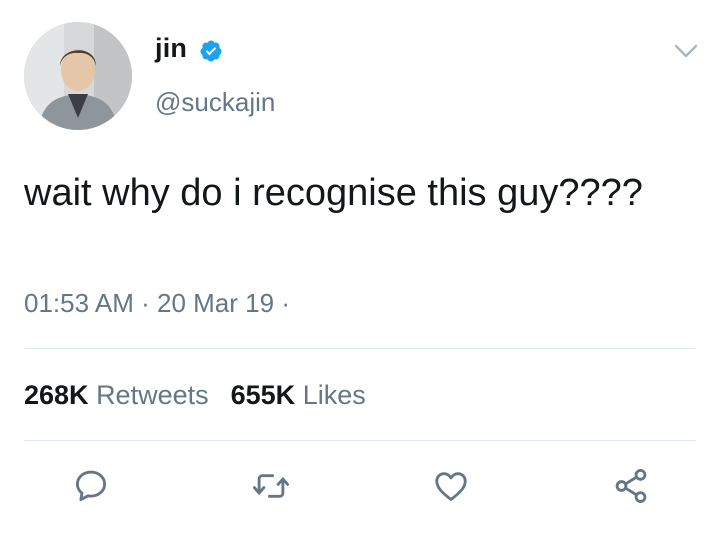 Image resolution: width=720 pixels, height=539 pixels. I want to click on tweet-timestamp: 01:53 AM · 20 Mar 19 ·, so click(157, 303).